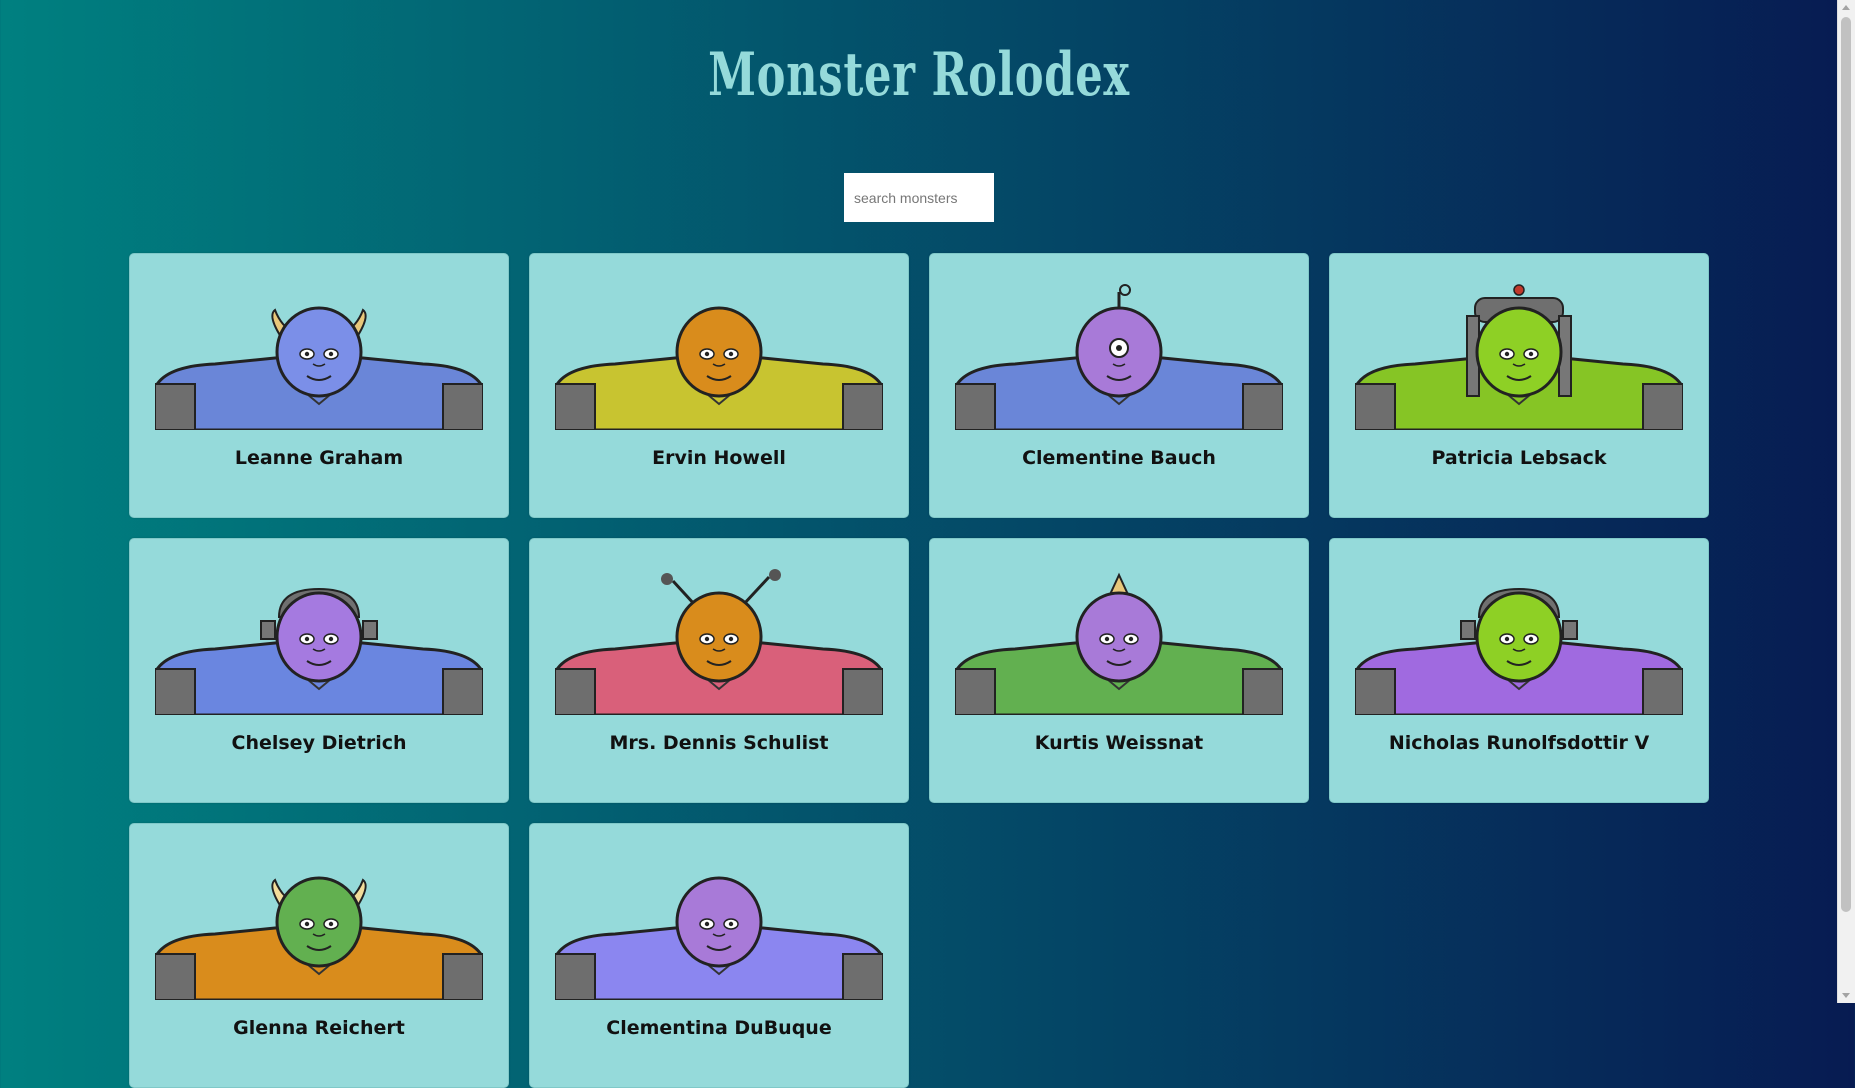 The image size is (1855, 1088). What do you see at coordinates (919, 197) in the screenshot?
I see `search-input` at bounding box center [919, 197].